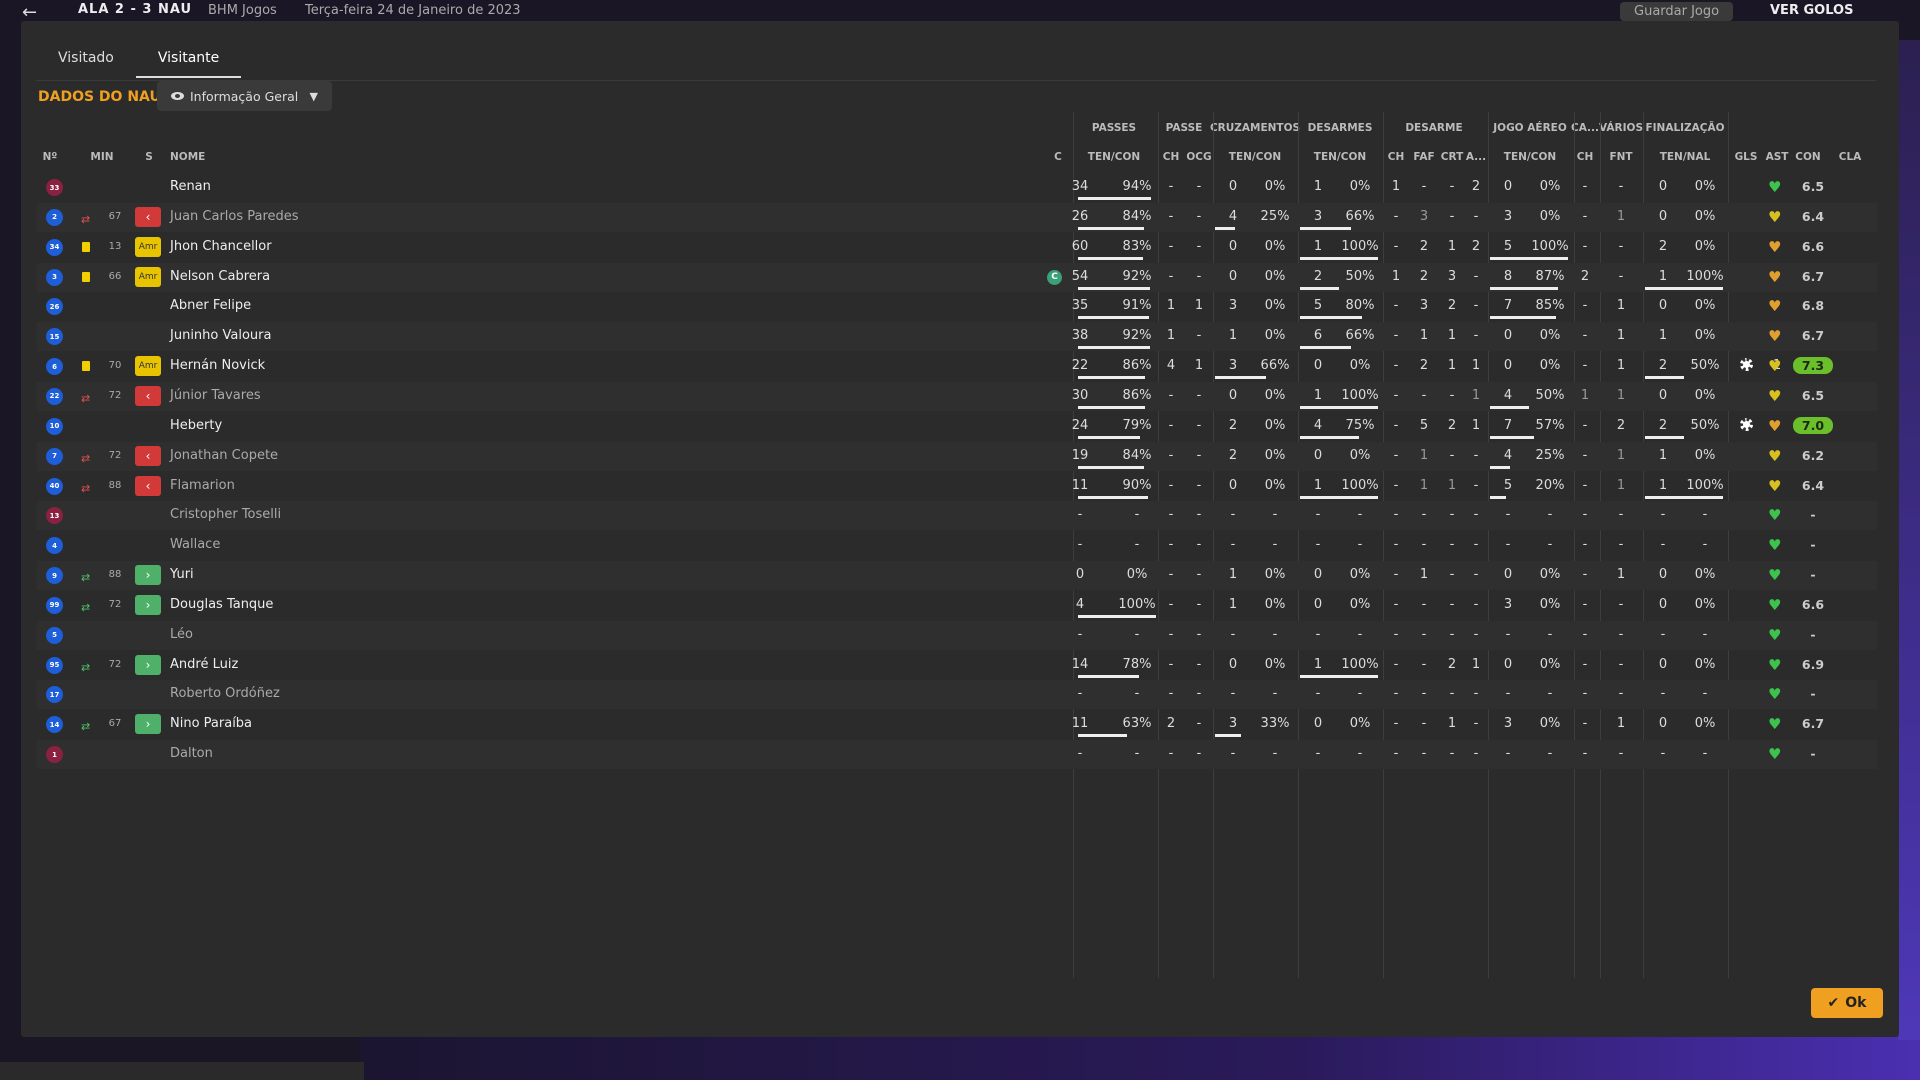 This screenshot has width=1920, height=1080. What do you see at coordinates (1813, 455) in the screenshot?
I see `player-rating: 6.2` at bounding box center [1813, 455].